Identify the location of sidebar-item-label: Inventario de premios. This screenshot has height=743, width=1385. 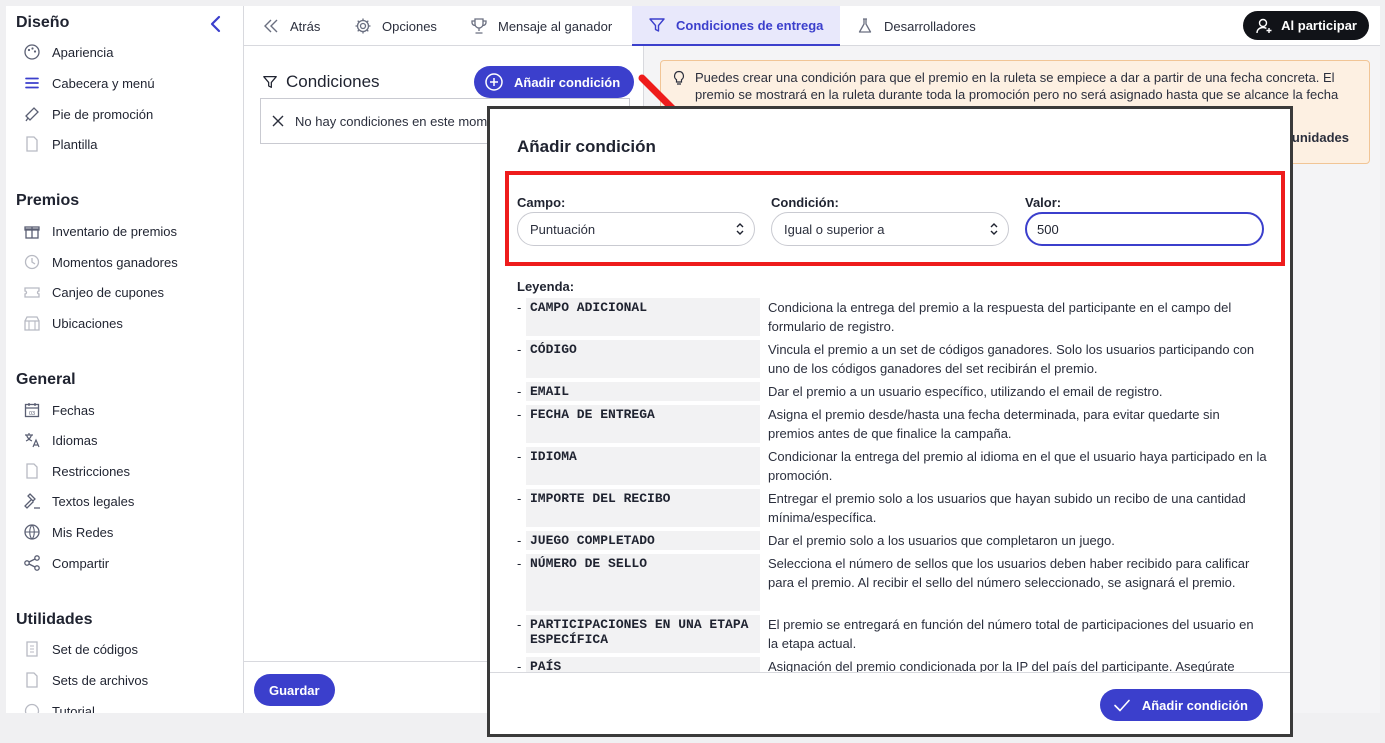
(115, 231).